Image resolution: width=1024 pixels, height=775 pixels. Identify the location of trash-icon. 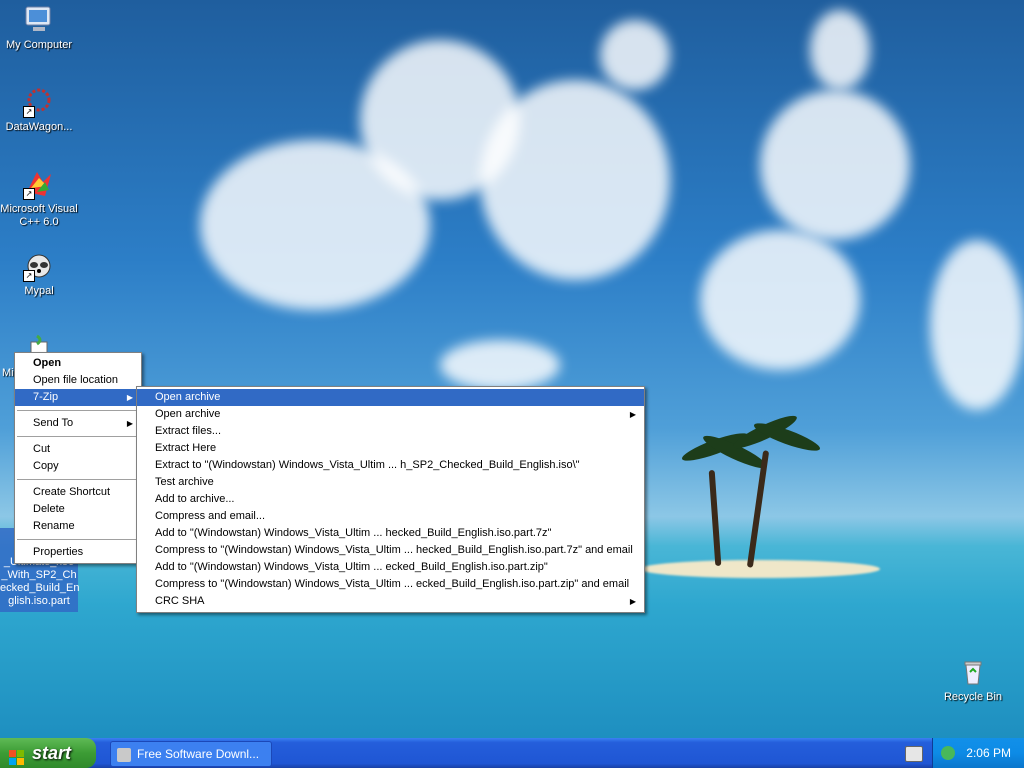
(973, 672).